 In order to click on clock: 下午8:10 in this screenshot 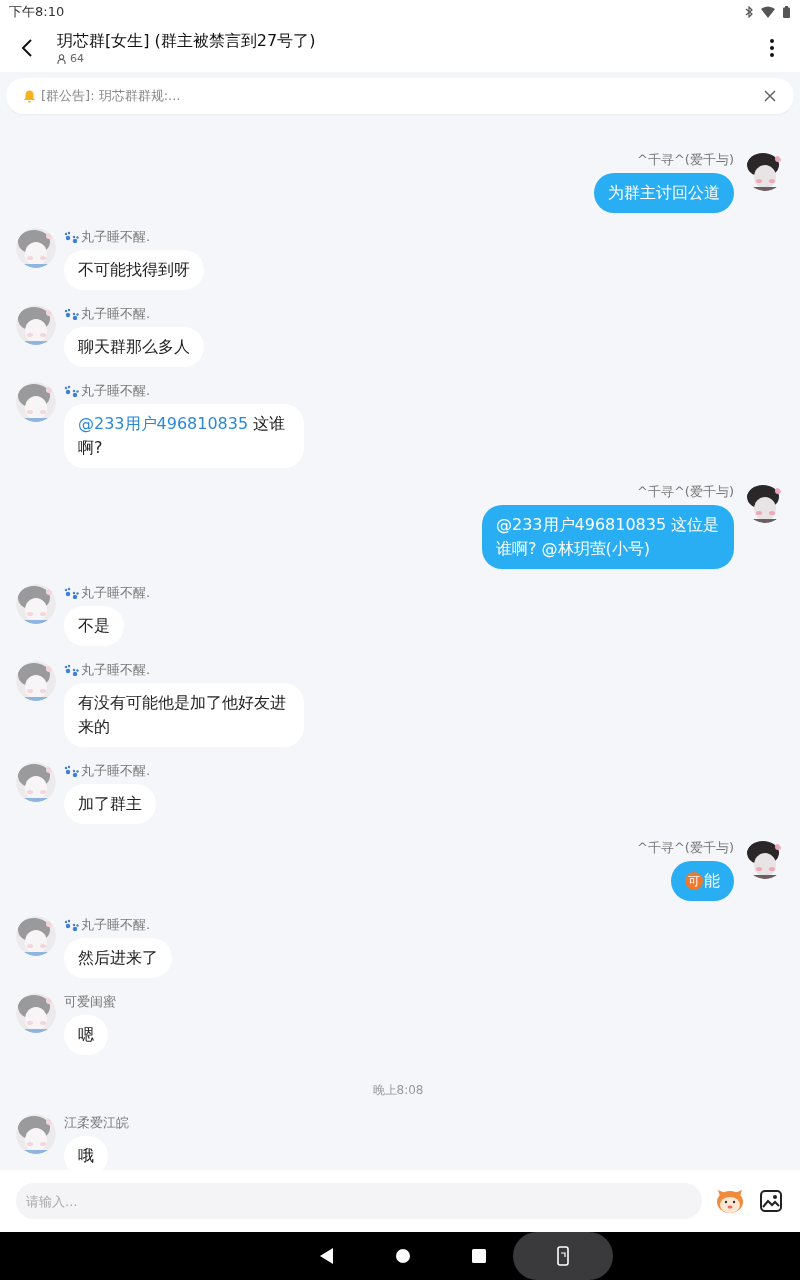, I will do `click(37, 12)`.